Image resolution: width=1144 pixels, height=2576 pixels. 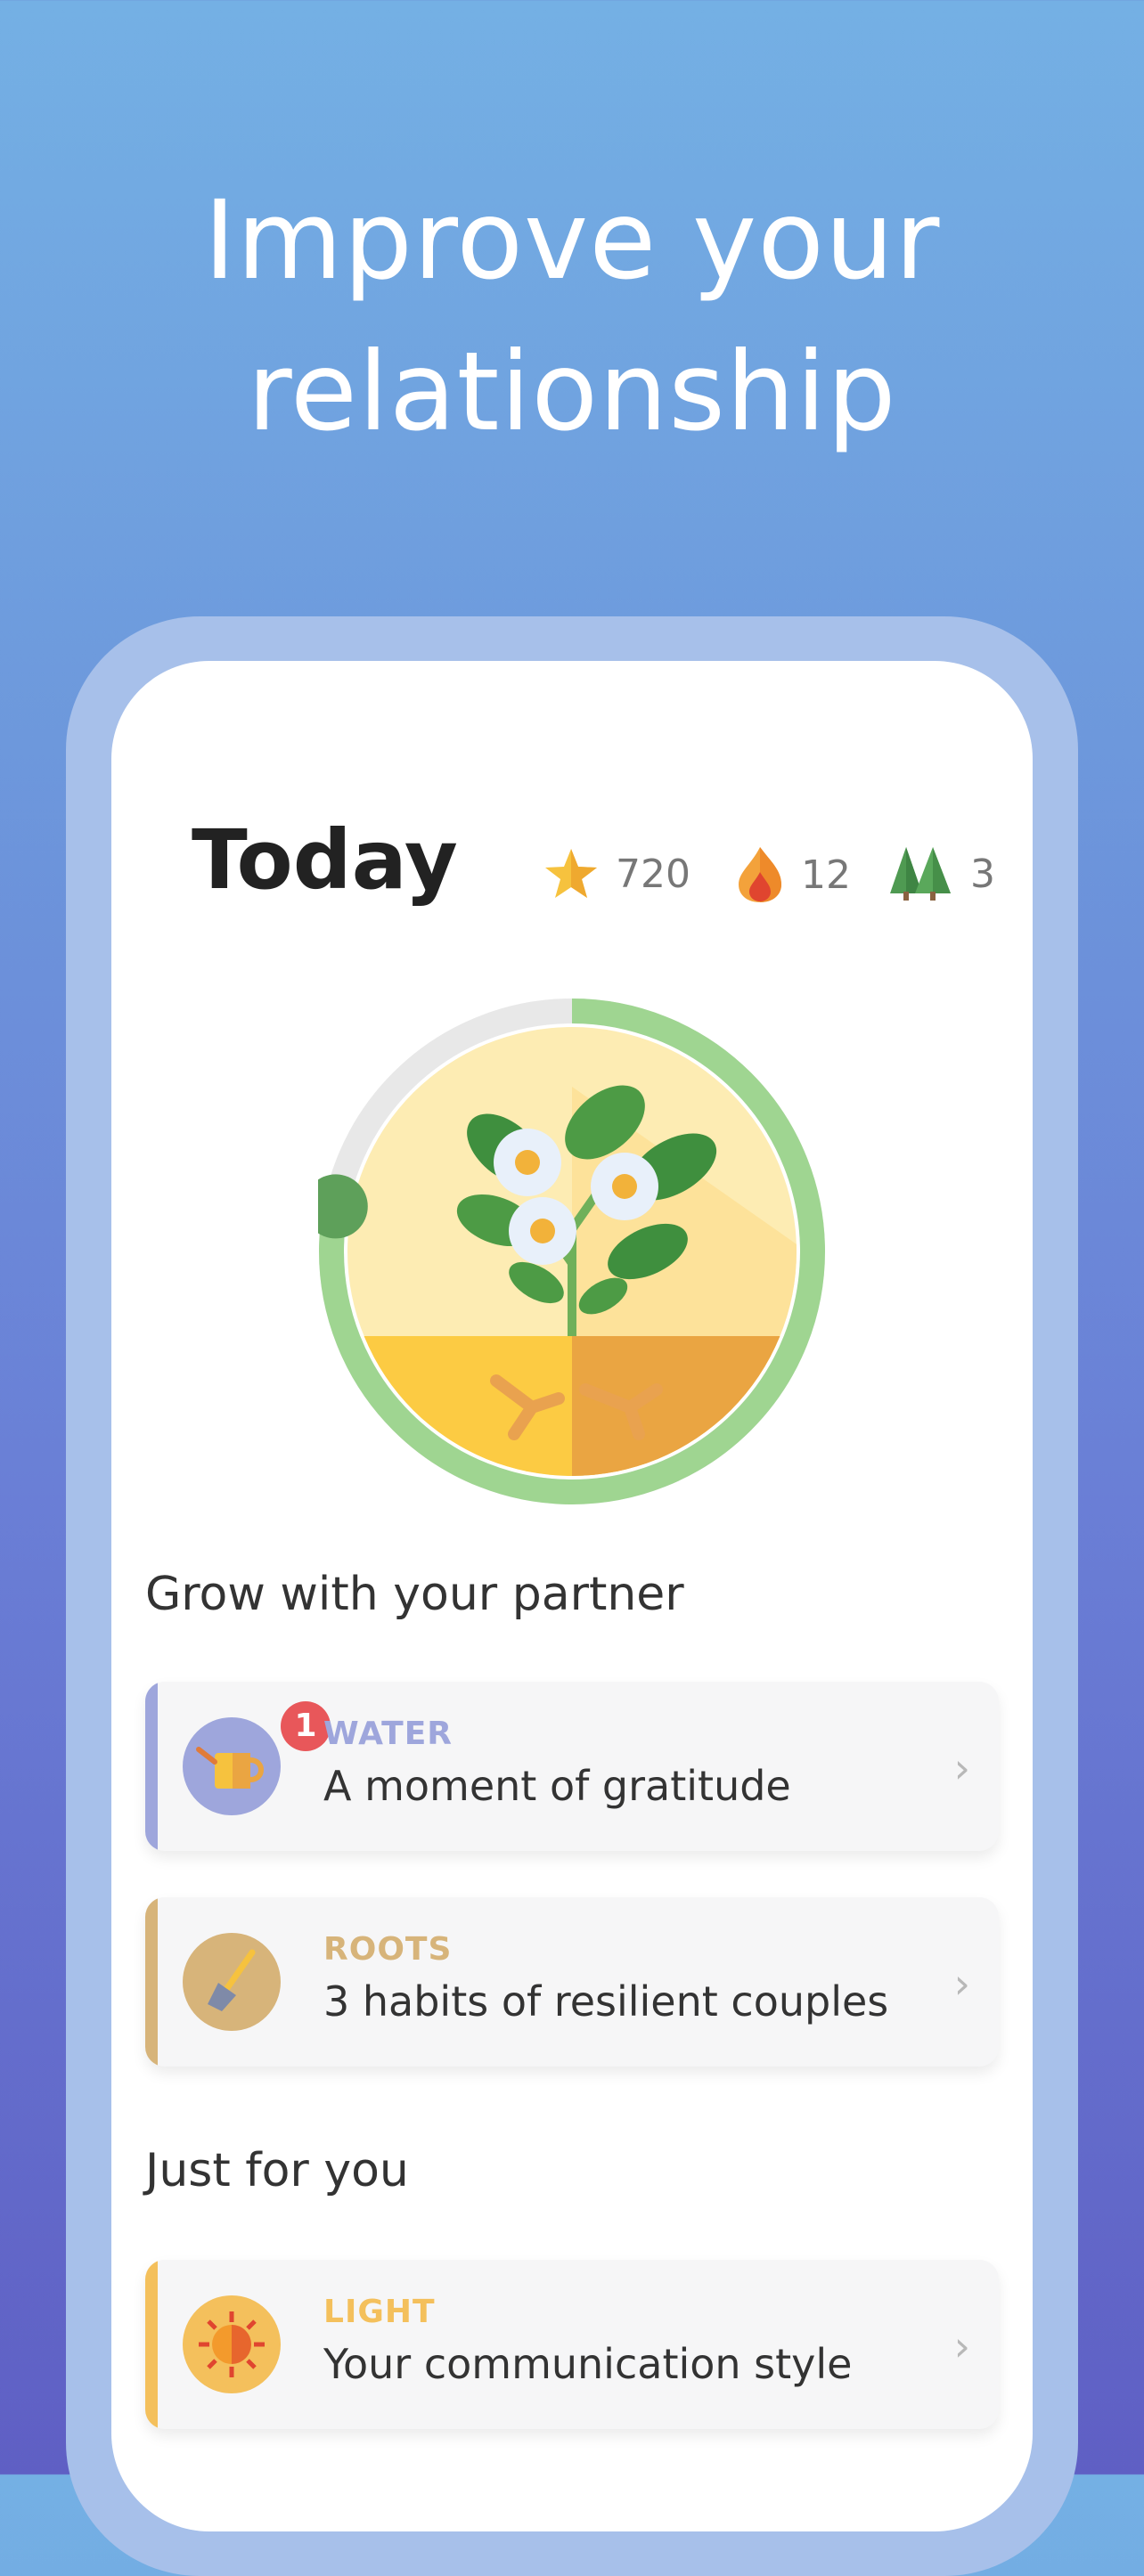 What do you see at coordinates (793, 875) in the screenshot?
I see `streak-stat: 12` at bounding box center [793, 875].